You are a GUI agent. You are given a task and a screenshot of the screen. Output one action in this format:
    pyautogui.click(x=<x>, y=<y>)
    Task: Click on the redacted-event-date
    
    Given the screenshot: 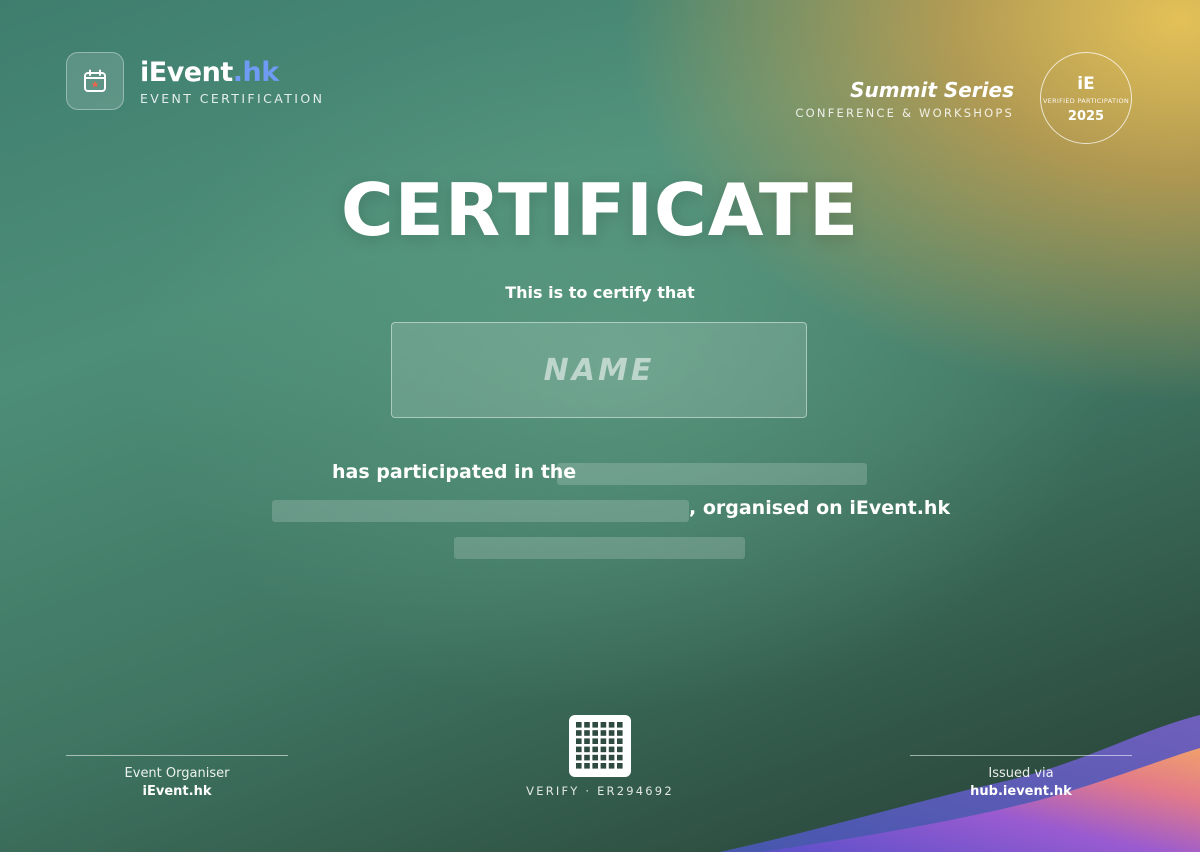 What is the action you would take?
    pyautogui.click(x=599, y=548)
    